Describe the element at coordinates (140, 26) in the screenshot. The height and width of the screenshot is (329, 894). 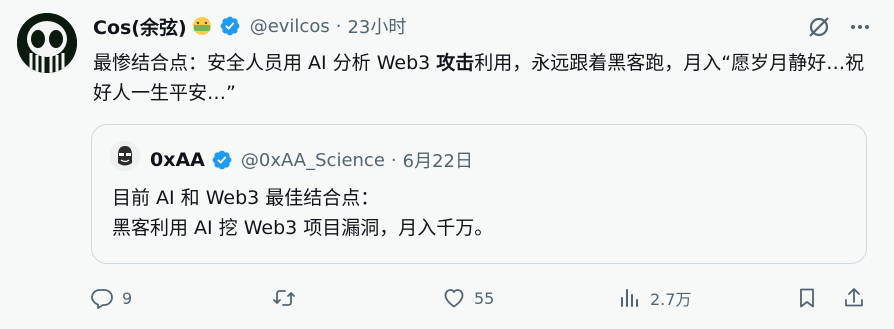
I see `author-name: Cos(余弦)` at that location.